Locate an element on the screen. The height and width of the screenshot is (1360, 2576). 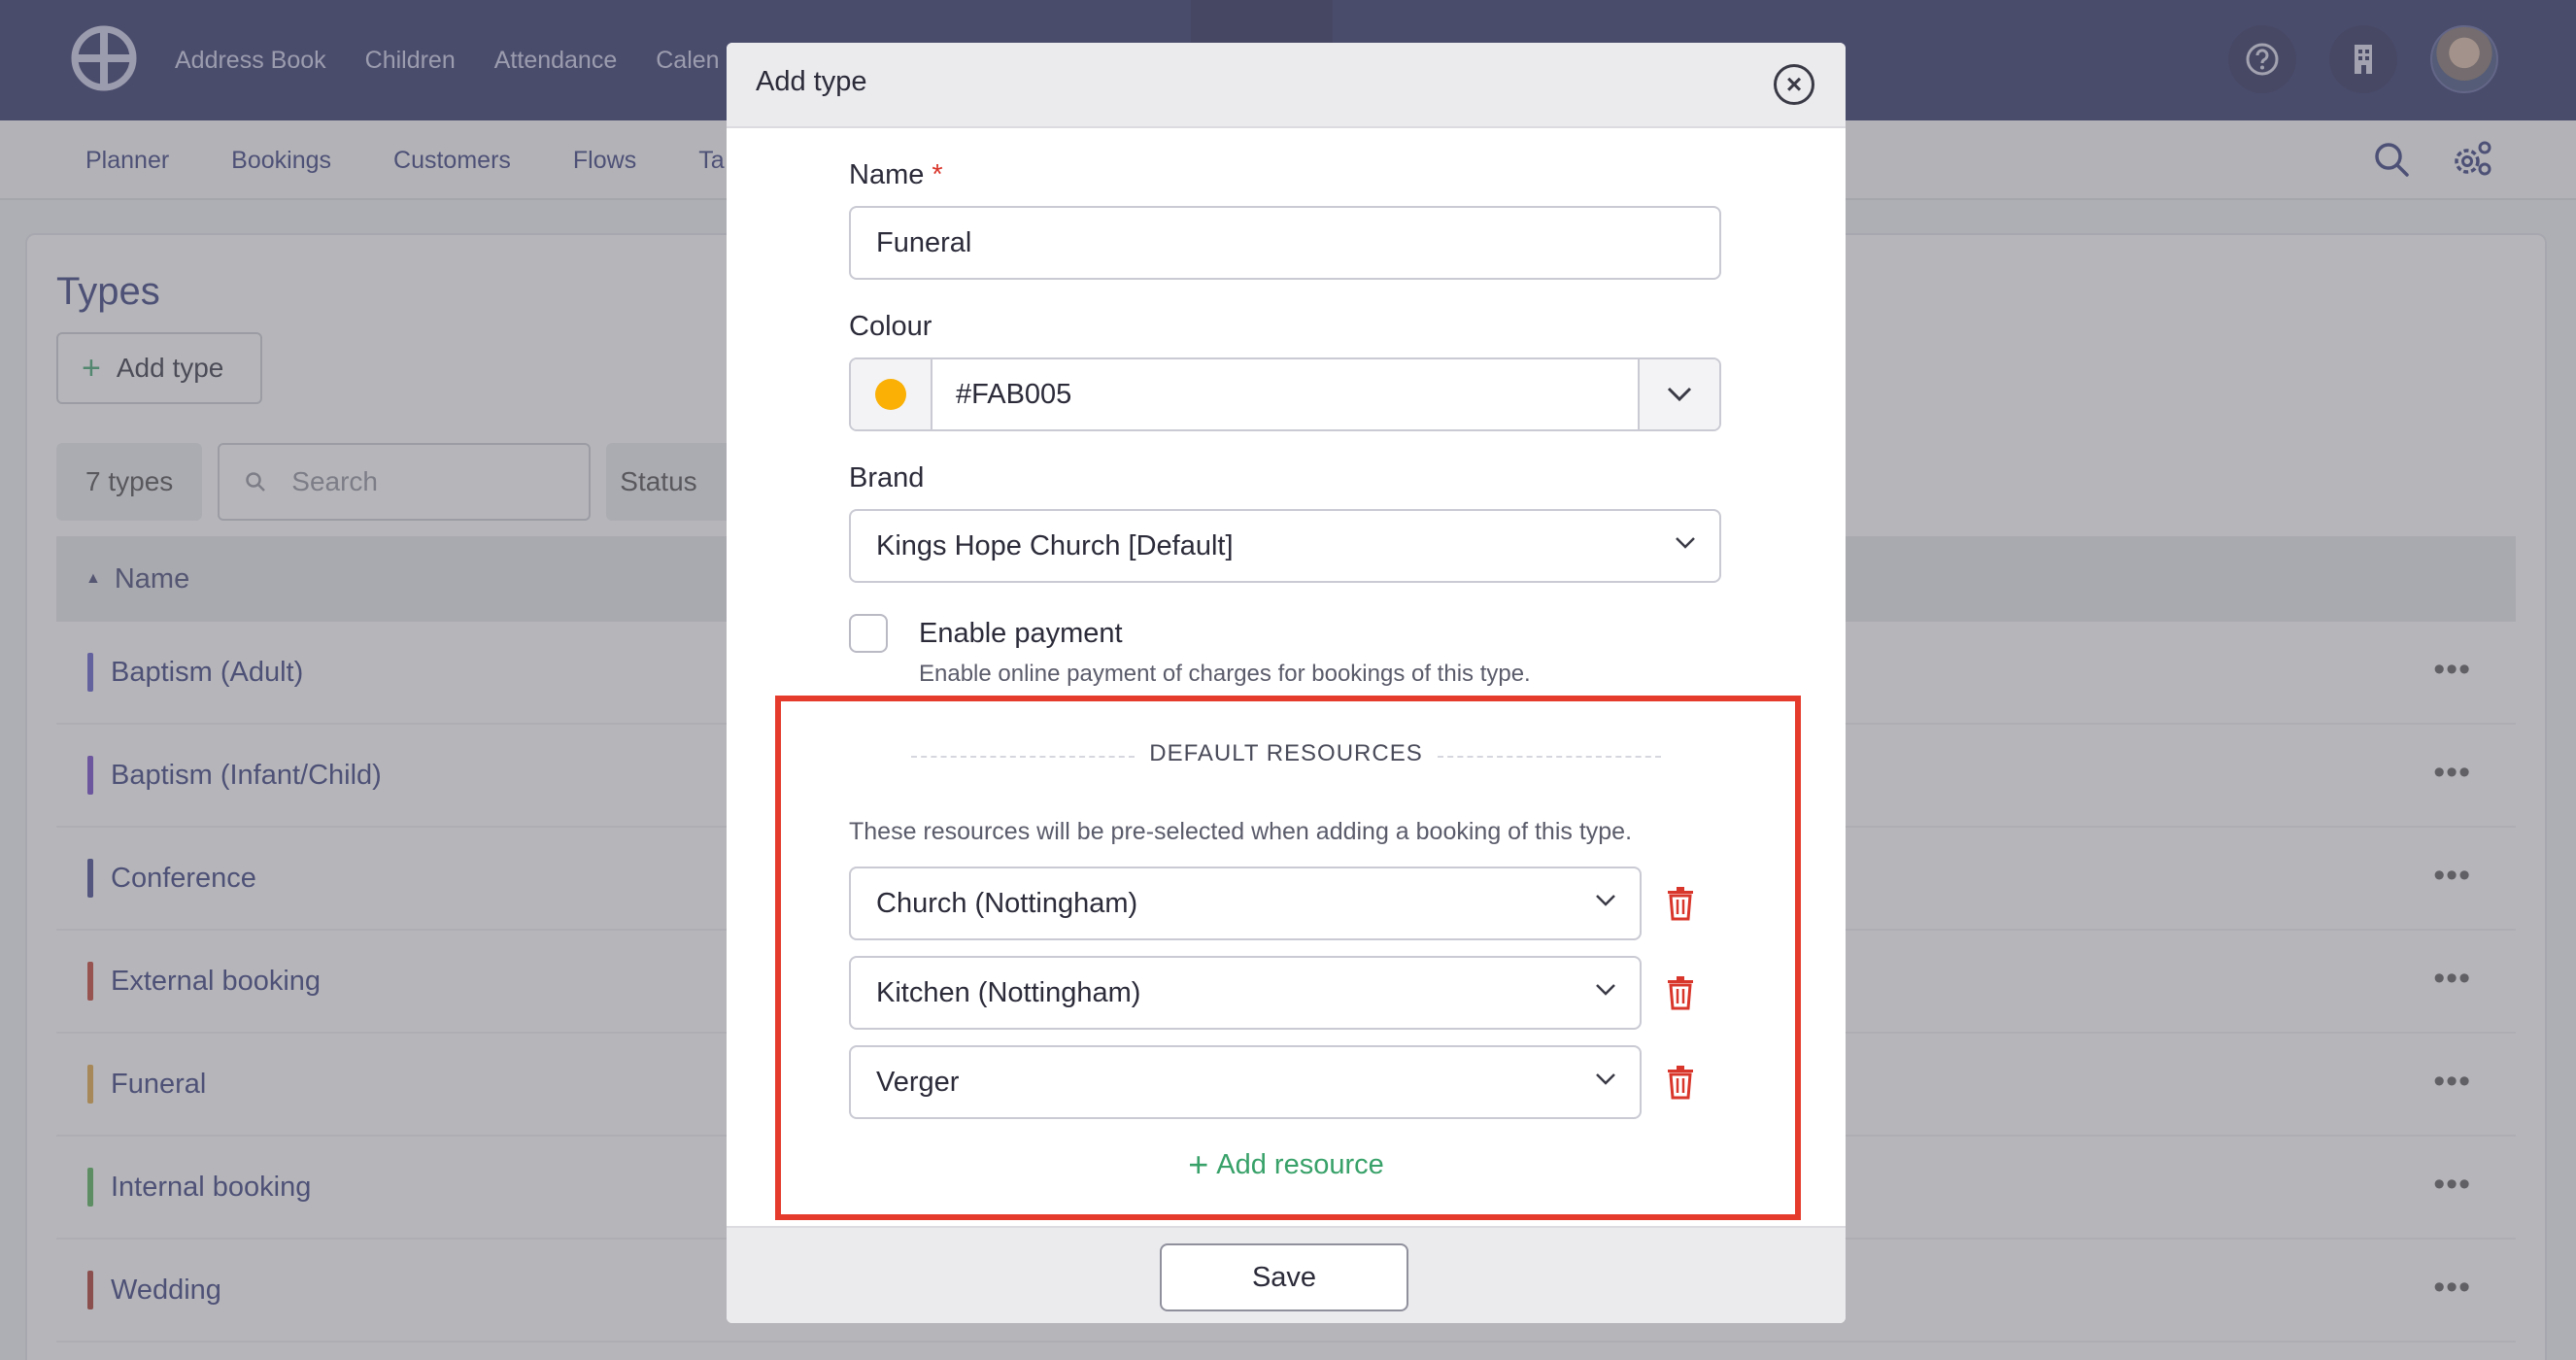
brand-select-value: Kings Hope Church [Default] is located at coordinates (1055, 545).